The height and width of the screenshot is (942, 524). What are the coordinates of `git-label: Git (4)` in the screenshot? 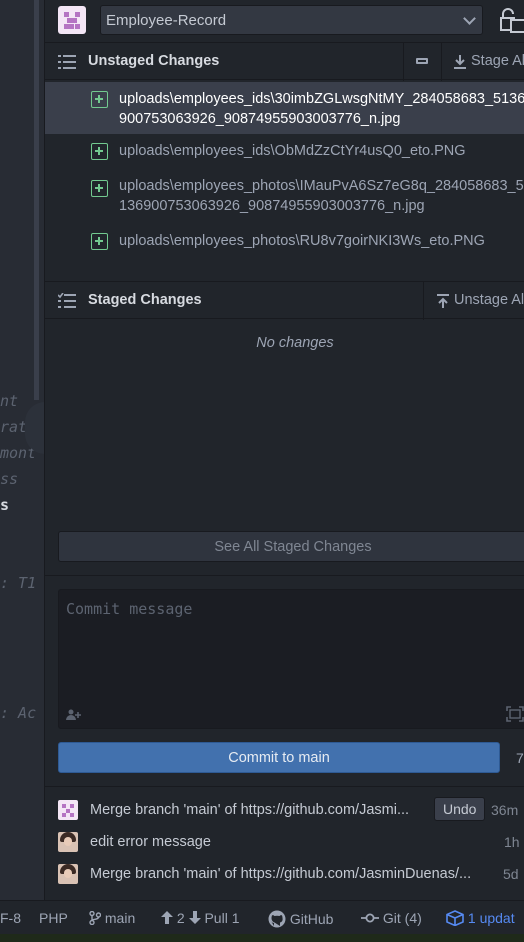 It's located at (402, 918).